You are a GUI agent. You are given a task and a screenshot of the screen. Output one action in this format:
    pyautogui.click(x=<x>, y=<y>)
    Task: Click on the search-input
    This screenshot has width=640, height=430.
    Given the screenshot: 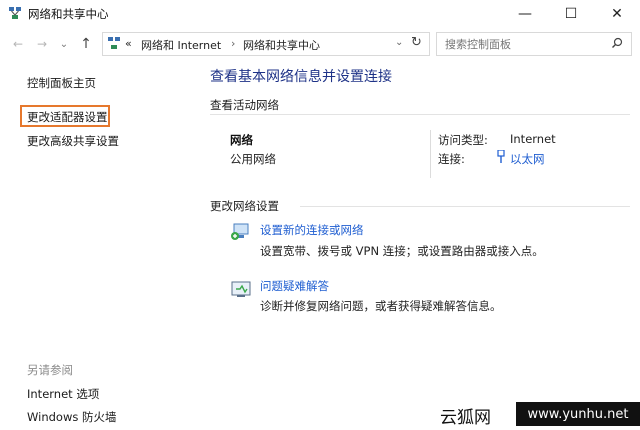 What is the action you would take?
    pyautogui.click(x=520, y=44)
    